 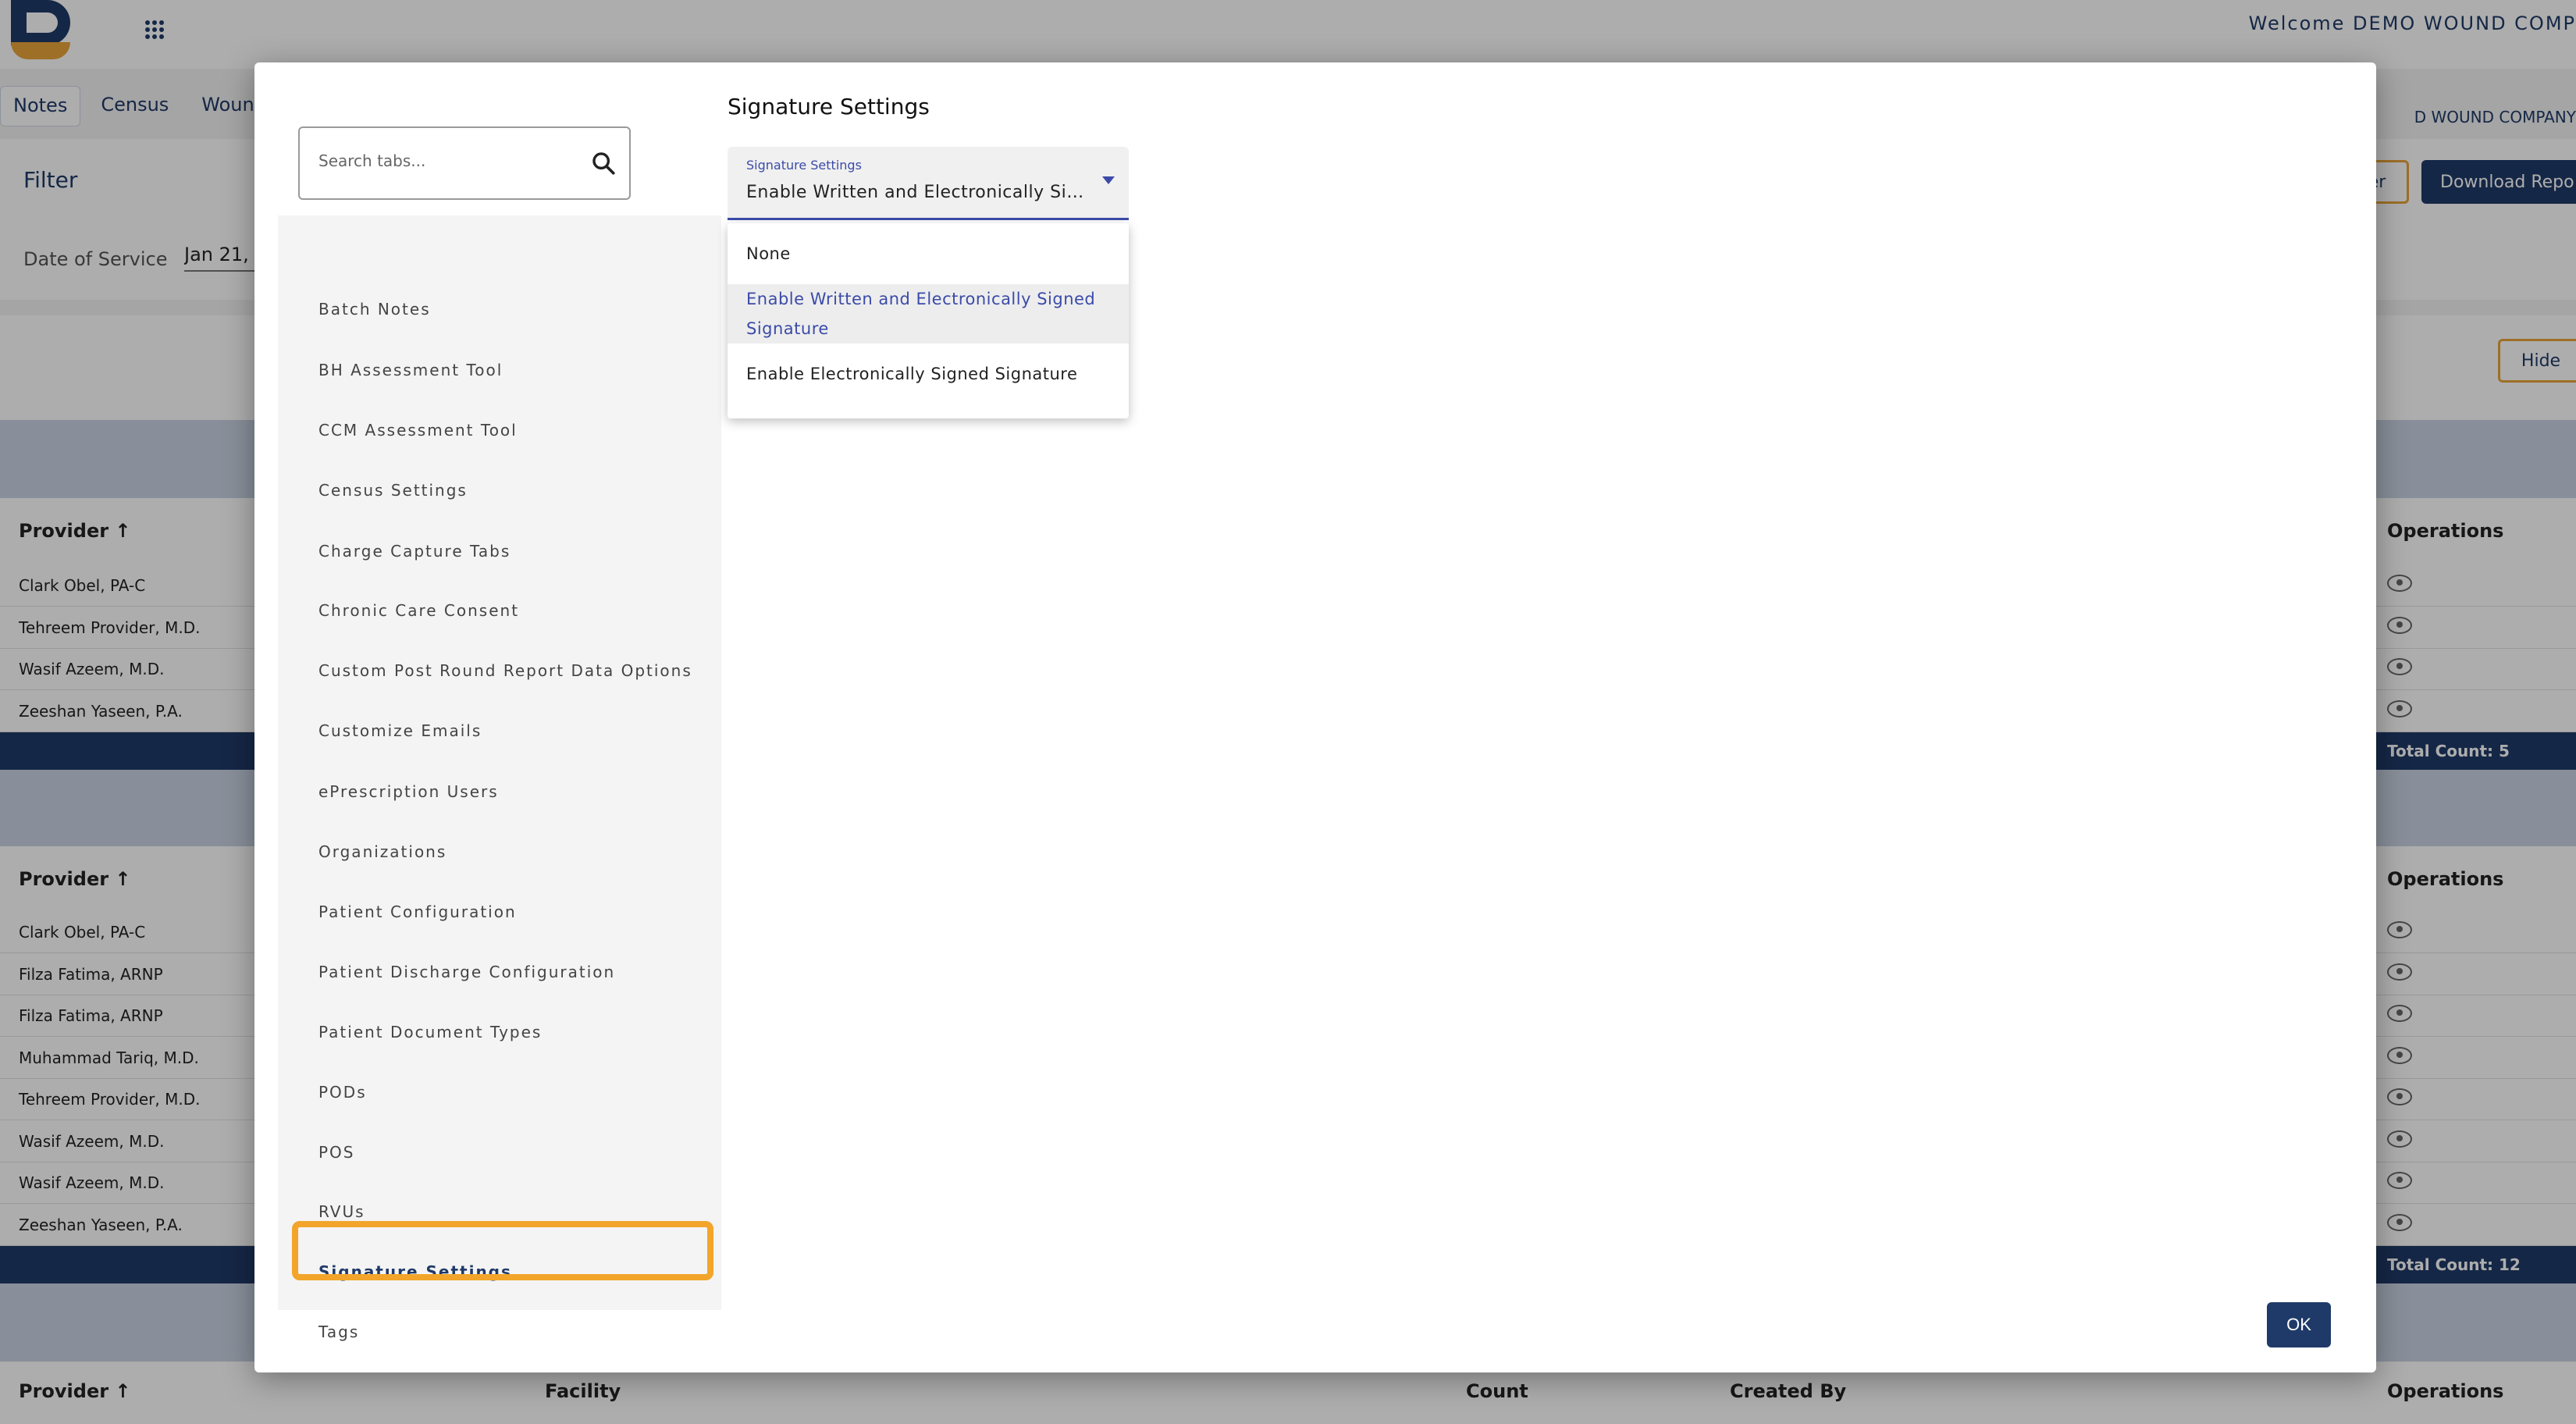 I want to click on settings-tab-tags: Tags, so click(x=338, y=1332).